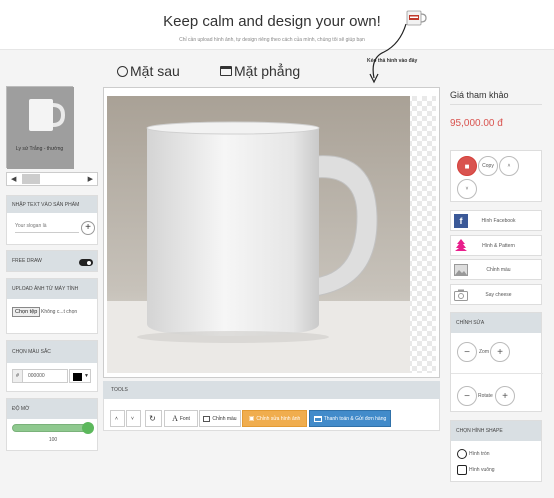  What do you see at coordinates (496, 431) in the screenshot?
I see `shape-heading: CHỌN HÌNH SHAPE` at bounding box center [496, 431].